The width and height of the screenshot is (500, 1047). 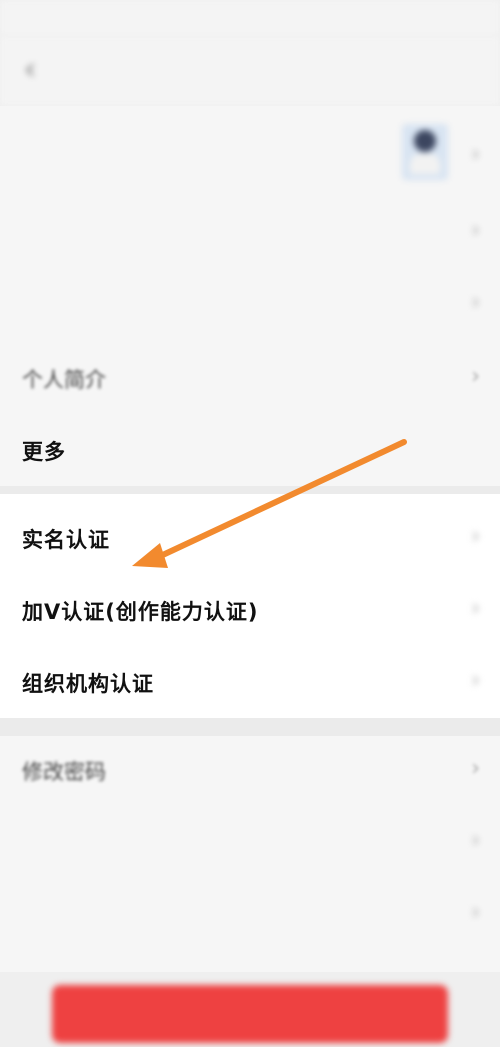 I want to click on row-label: 组织机构认证, so click(x=88, y=684).